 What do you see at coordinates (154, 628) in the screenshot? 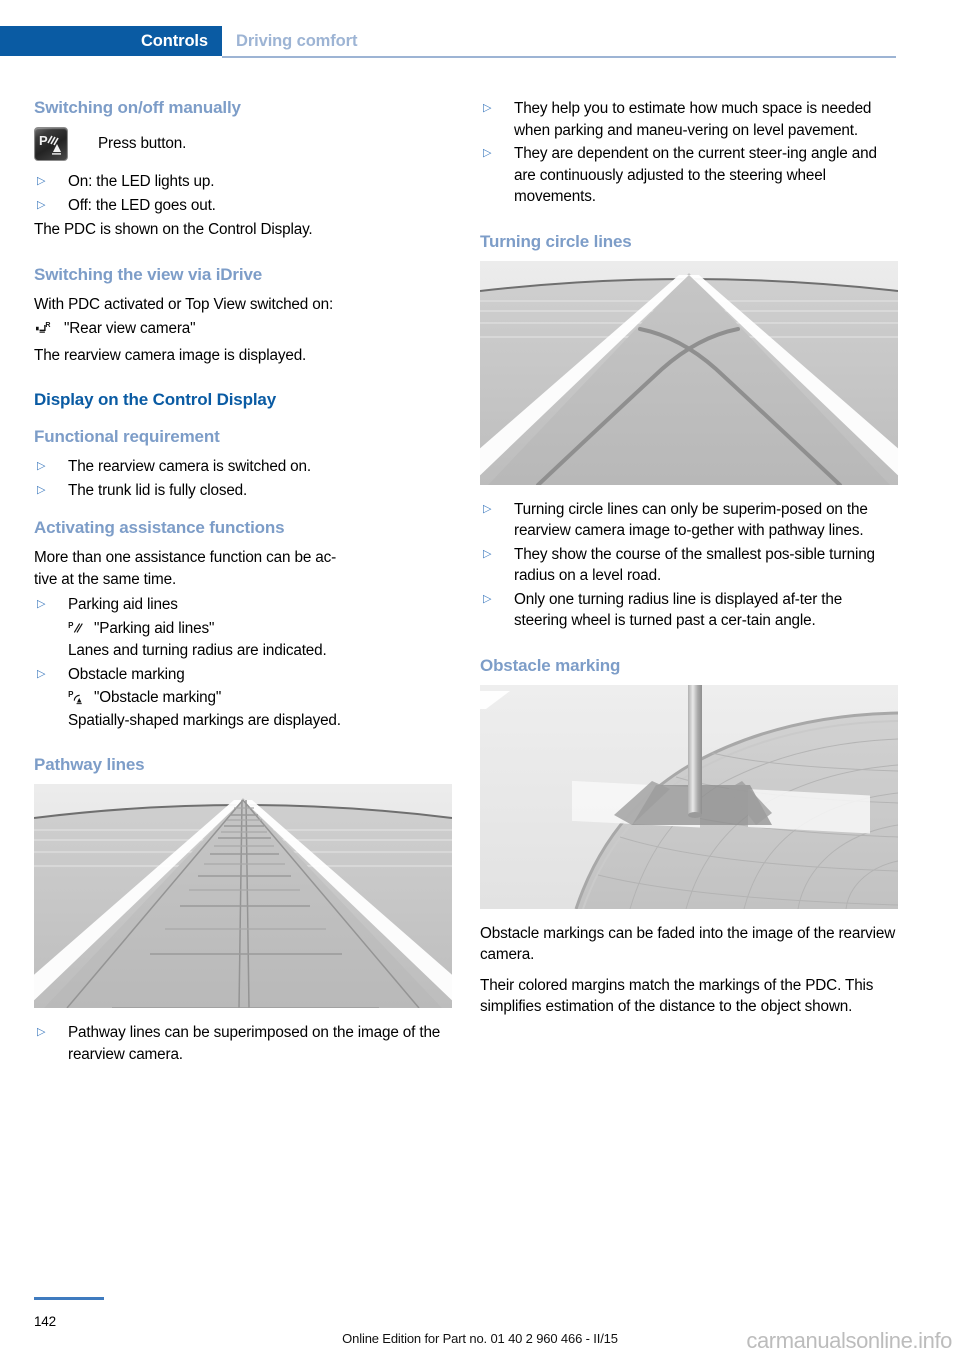
I see `parking-aid-lines-label: "Parking aid lines"` at bounding box center [154, 628].